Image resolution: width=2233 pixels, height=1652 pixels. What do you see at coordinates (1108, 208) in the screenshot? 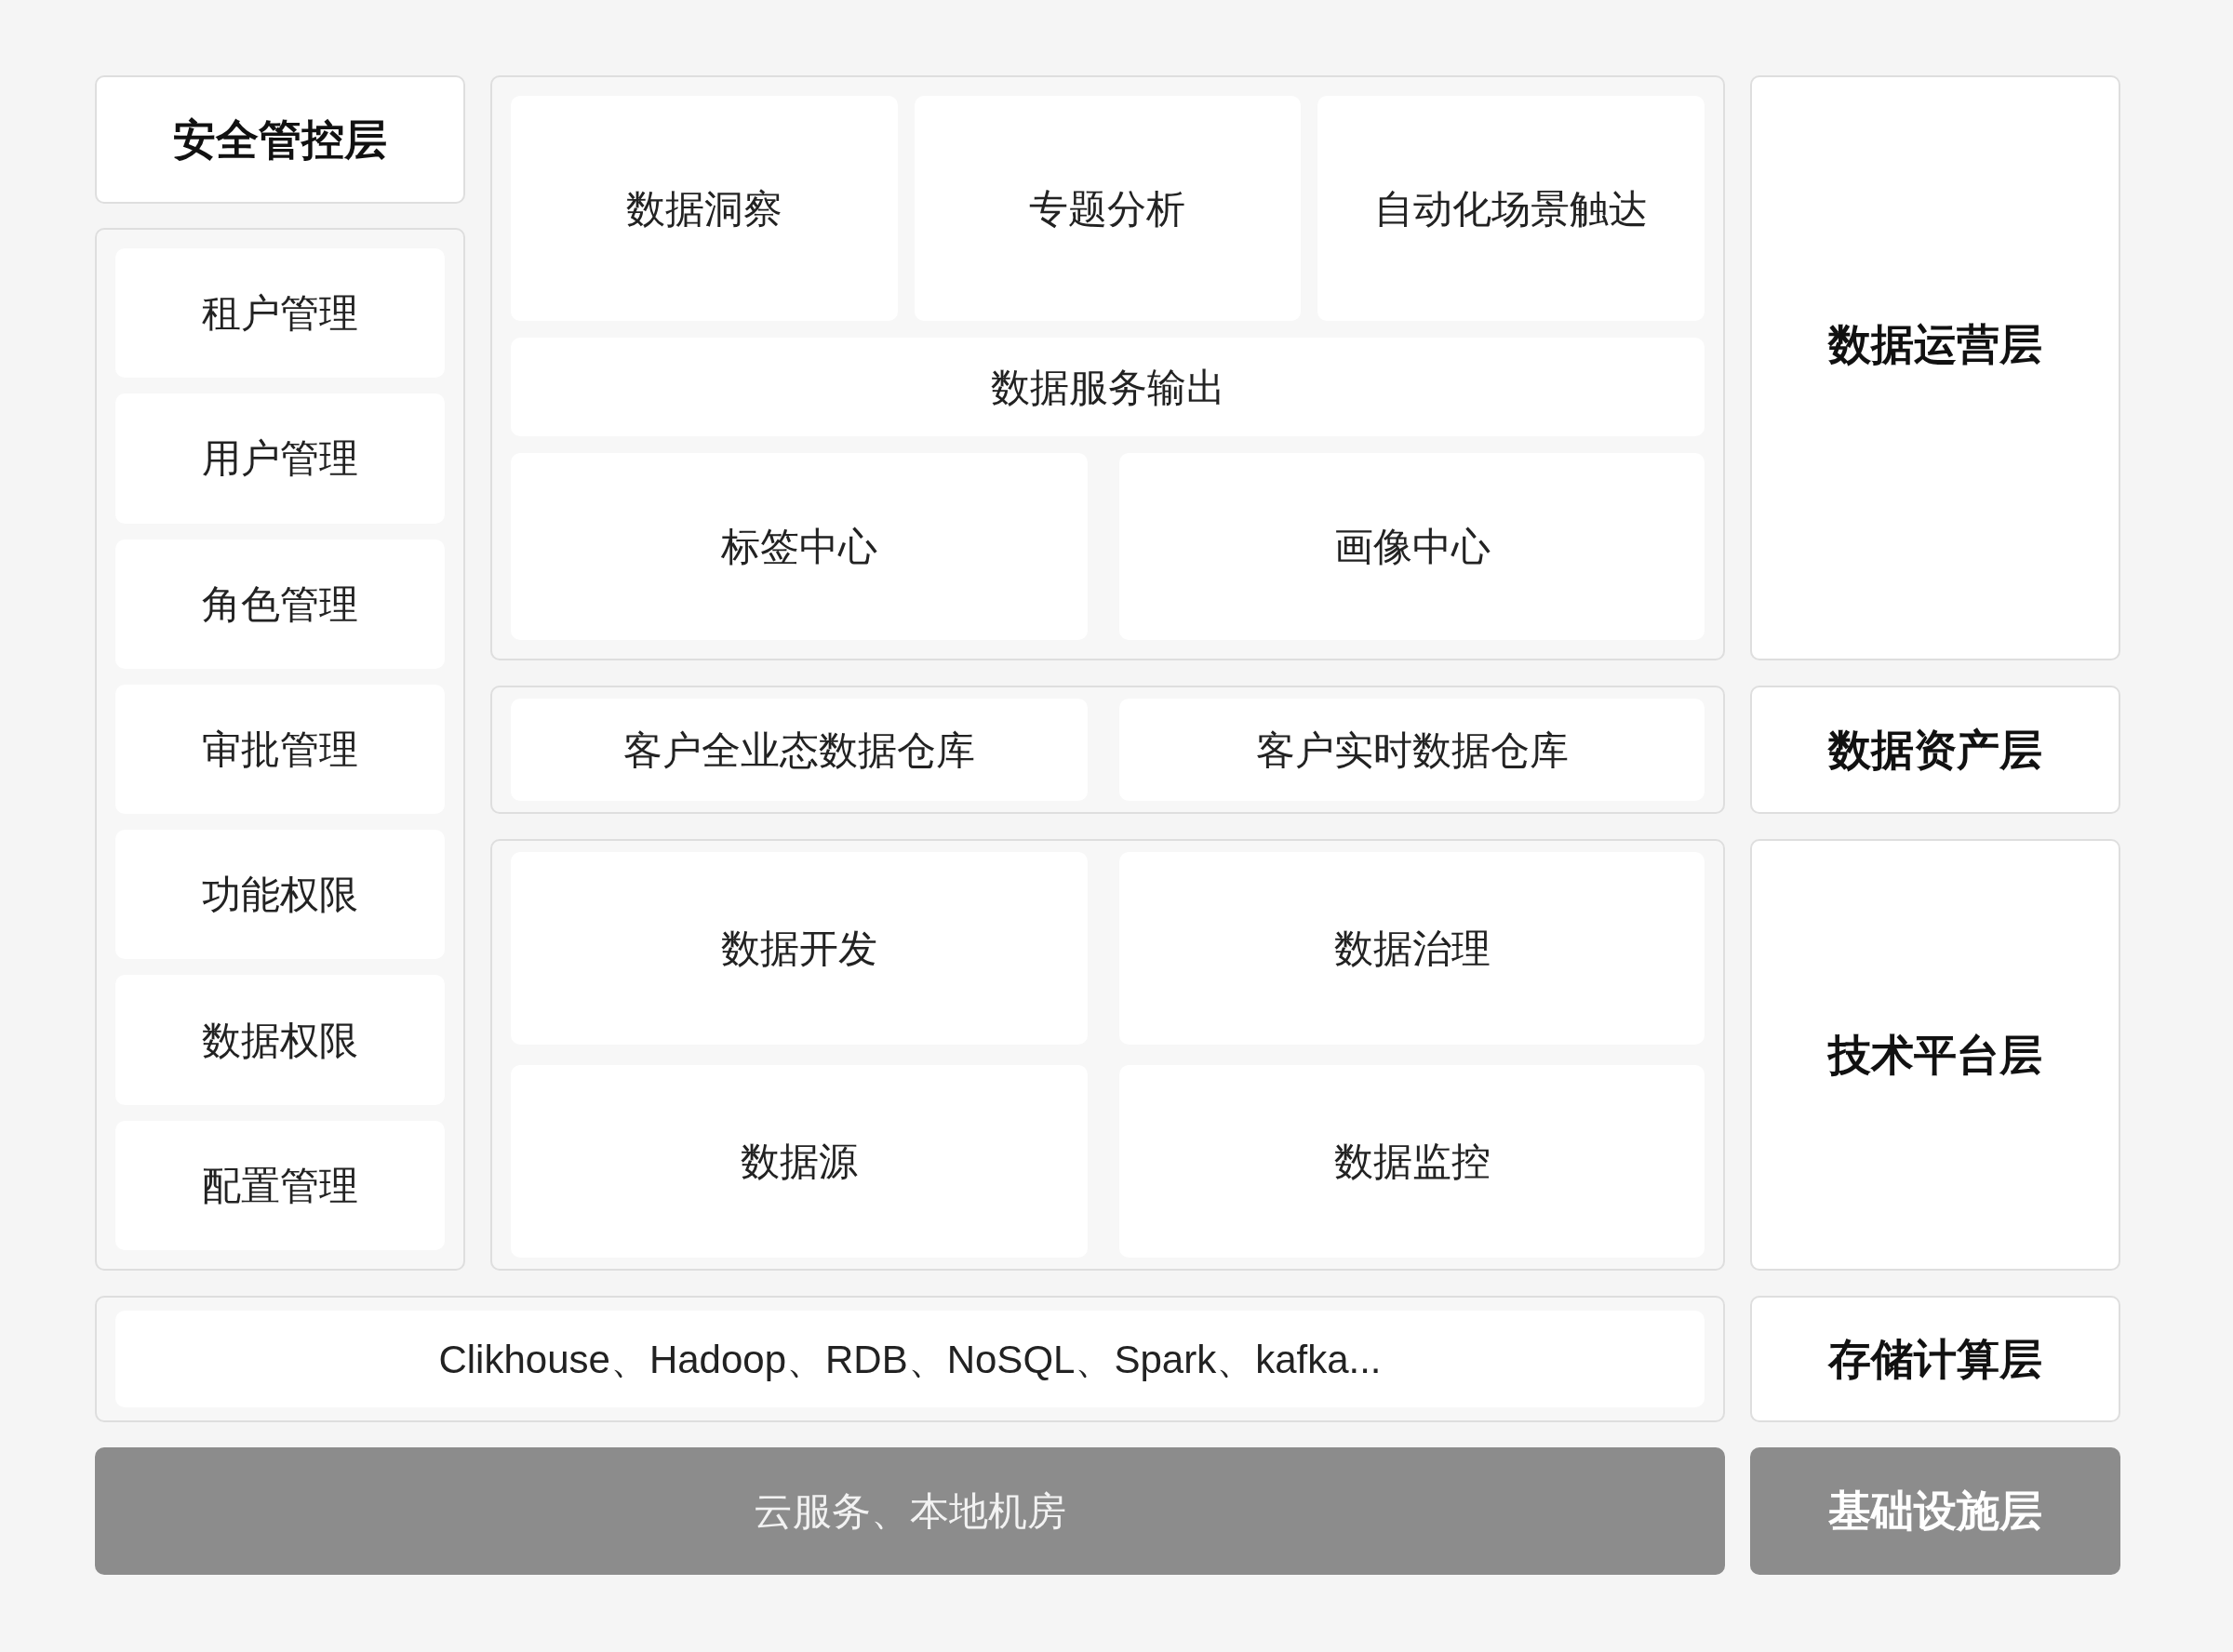
I see `application-module: 专题分析` at bounding box center [1108, 208].